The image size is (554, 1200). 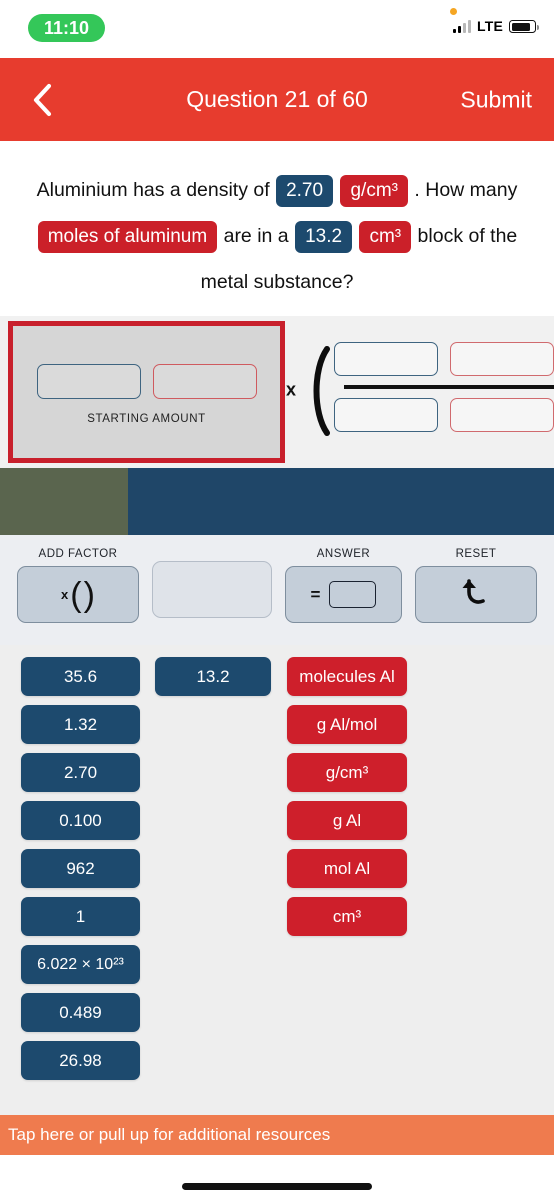 I want to click on answer-group: ANSWER =, so click(x=343, y=585).